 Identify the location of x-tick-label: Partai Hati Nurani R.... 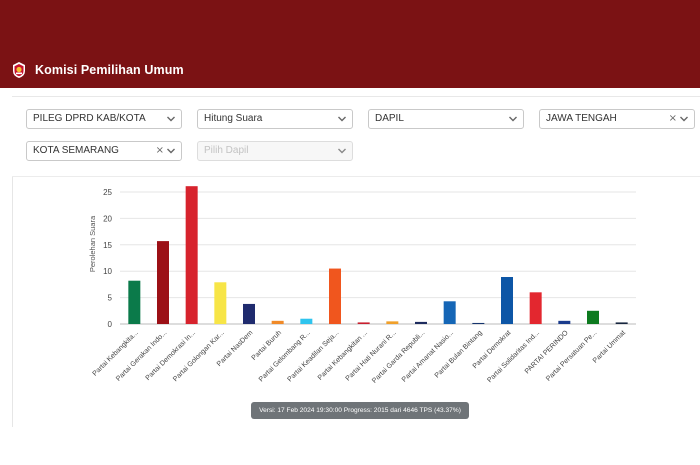
(371, 355).